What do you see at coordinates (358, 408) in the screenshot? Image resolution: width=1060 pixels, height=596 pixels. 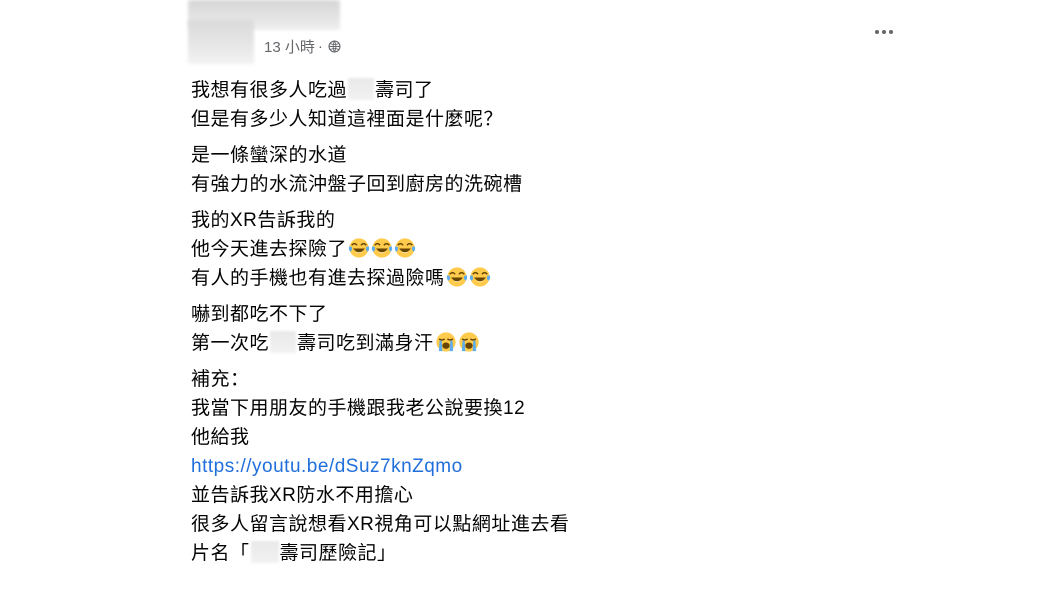 I see `post-line: 我當下用朋友的手機跟我老公說要換12` at bounding box center [358, 408].